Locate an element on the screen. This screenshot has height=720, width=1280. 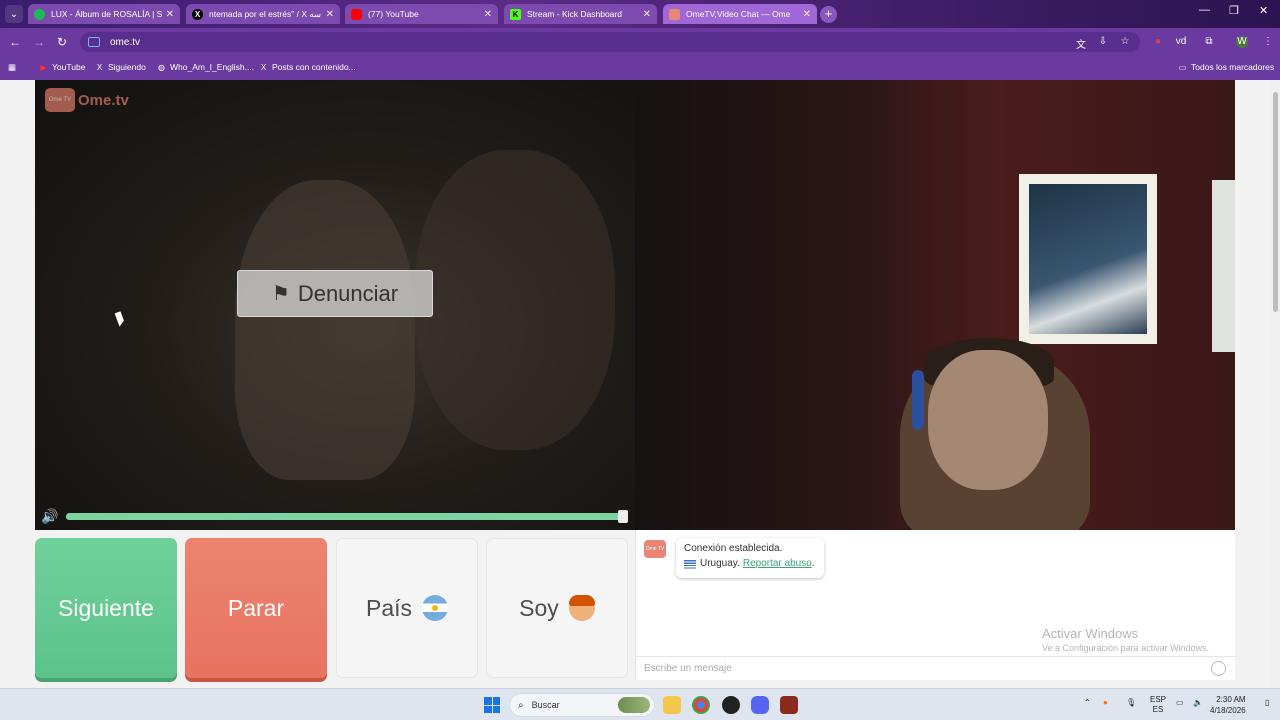
gender-label: Soy is located at coordinates (539, 607).